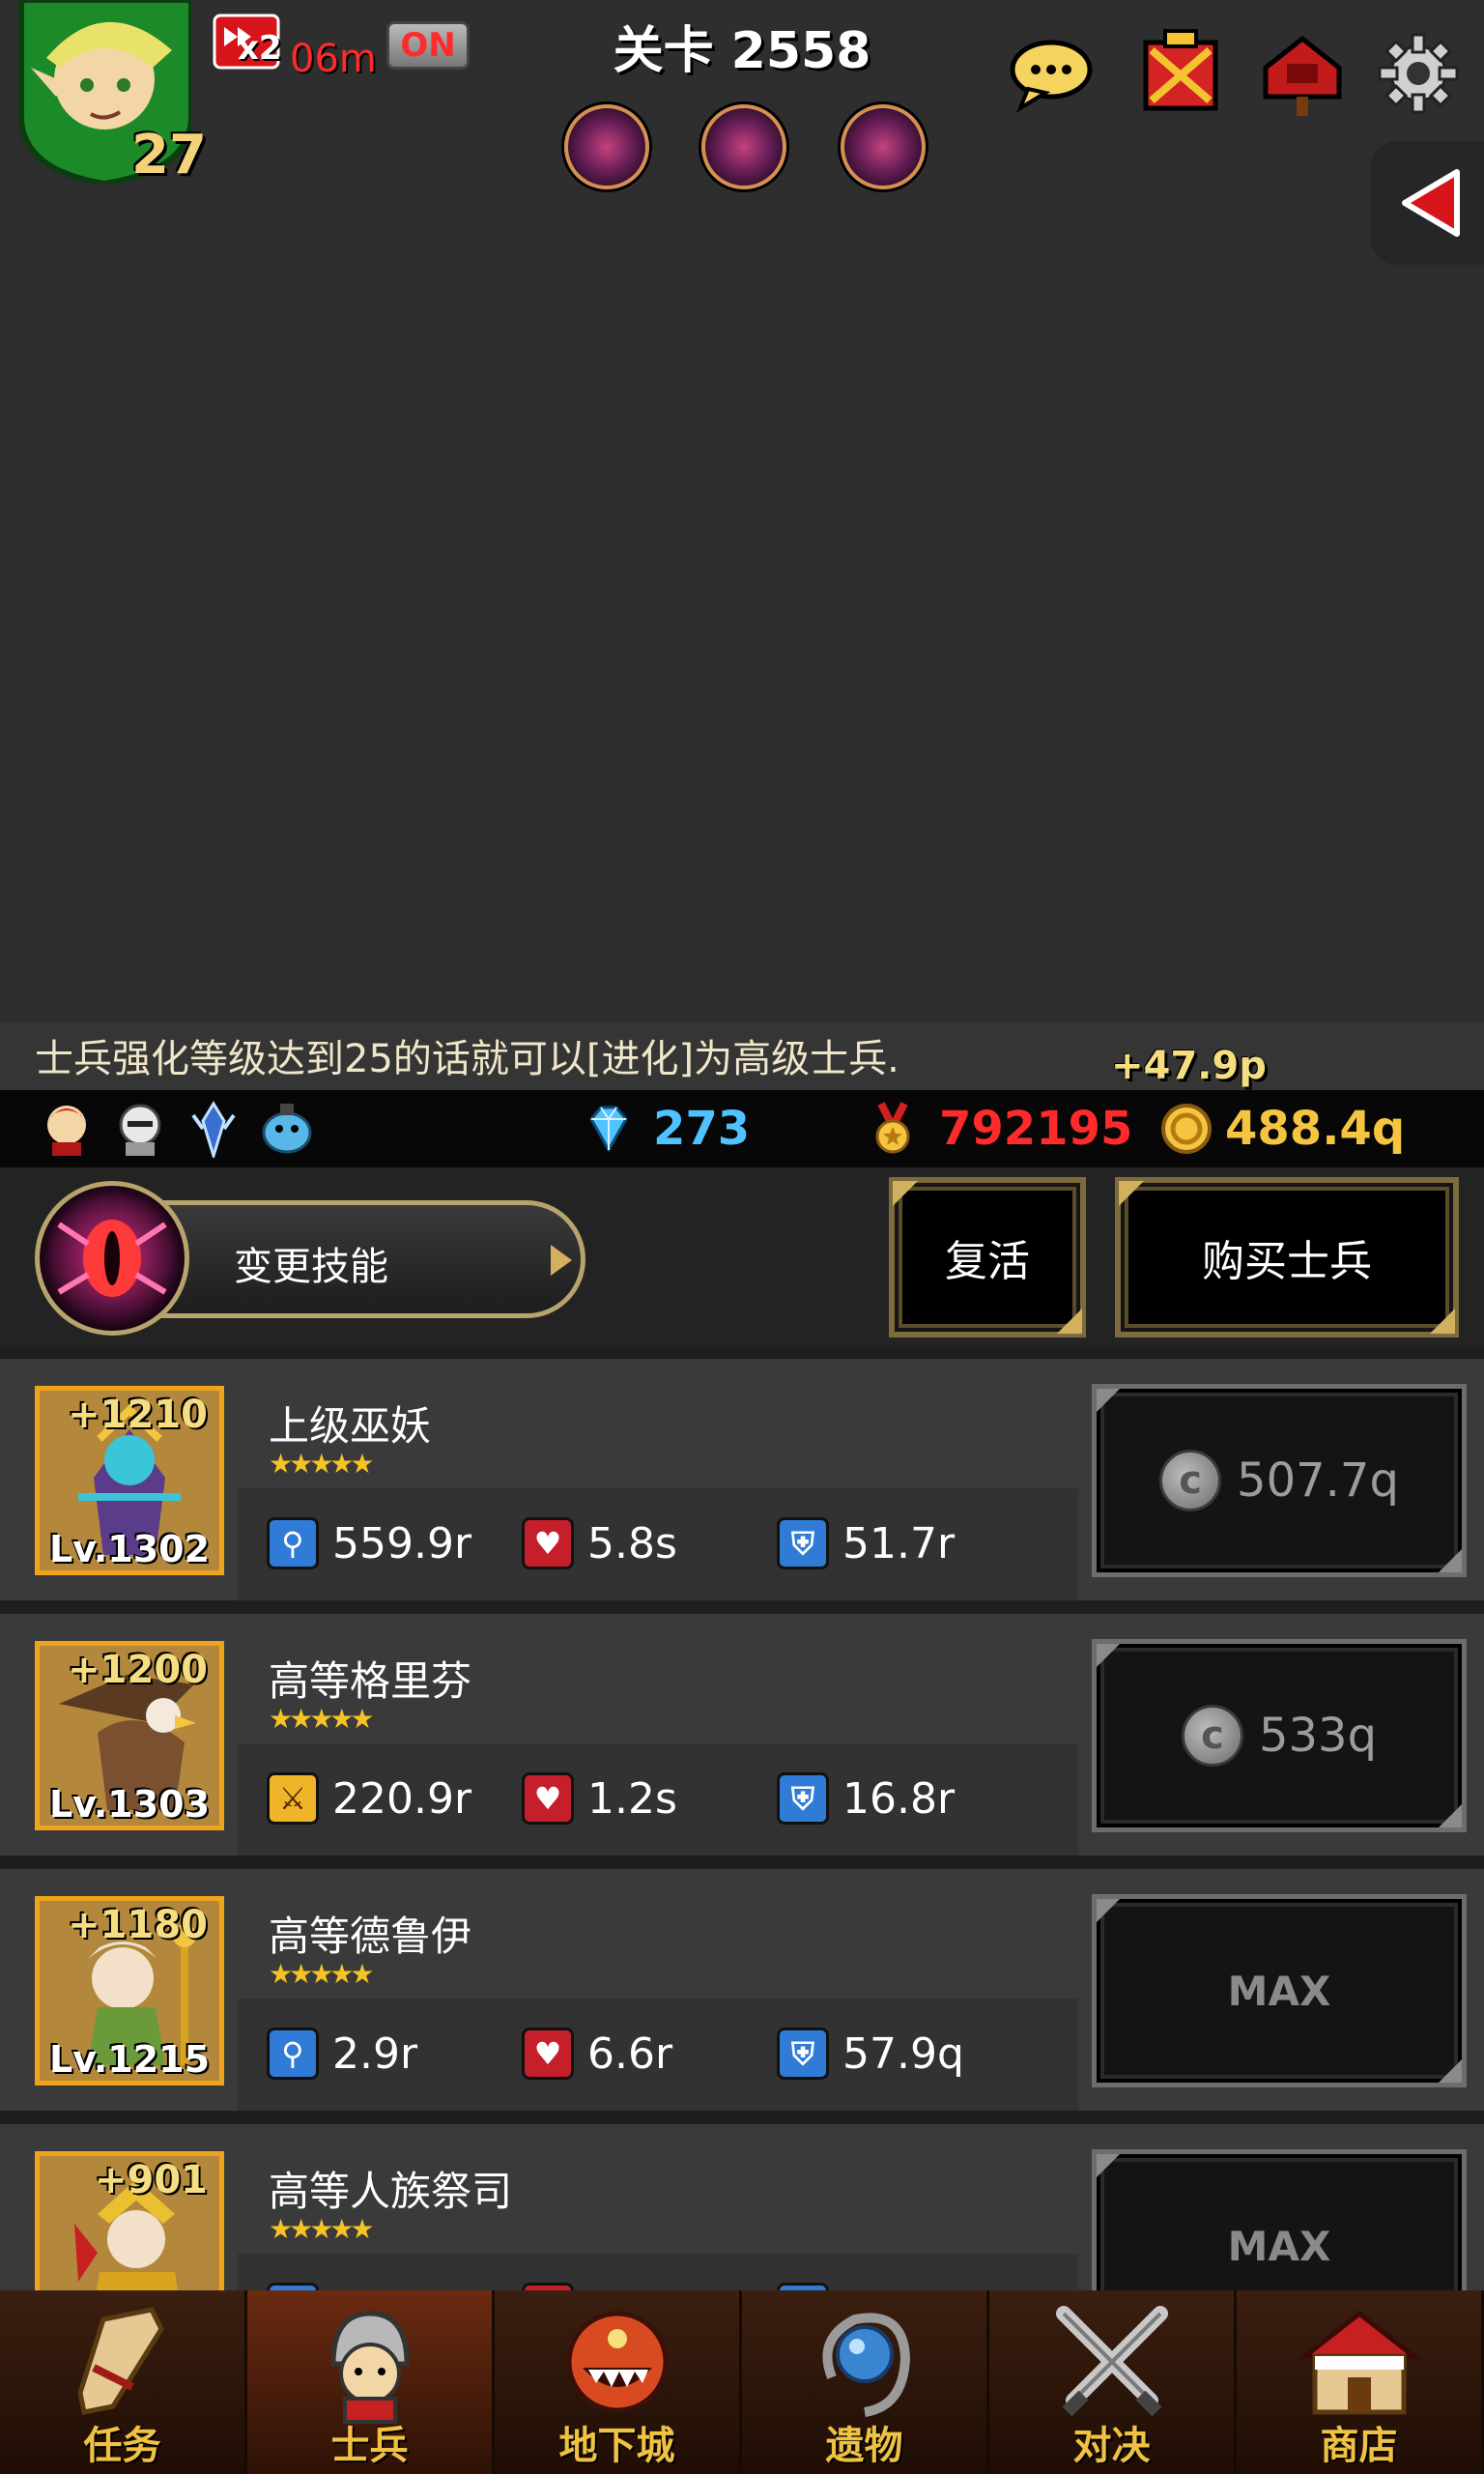 This screenshot has width=1484, height=2474. What do you see at coordinates (1036, 1129) in the screenshot?
I see `medal-count: 792195` at bounding box center [1036, 1129].